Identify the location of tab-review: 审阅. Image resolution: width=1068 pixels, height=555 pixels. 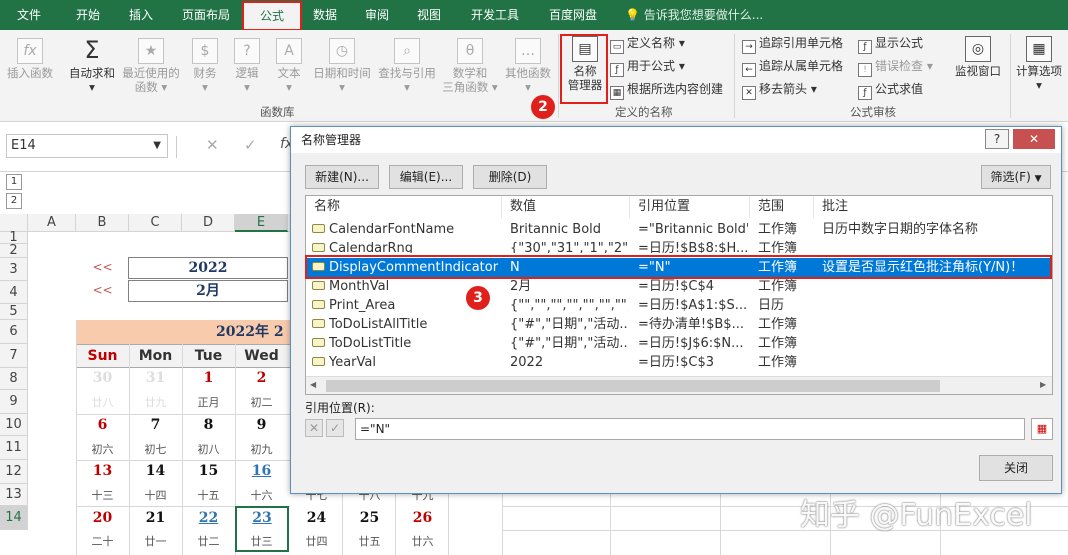
(377, 15).